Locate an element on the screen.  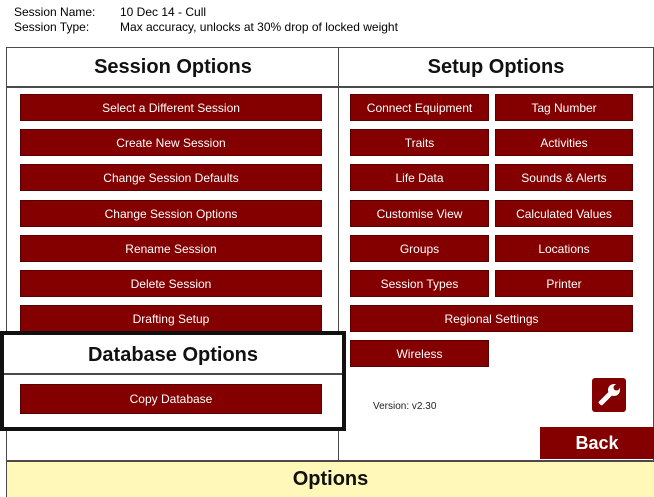
tag-number-button: Tag Number is located at coordinates (564, 107).